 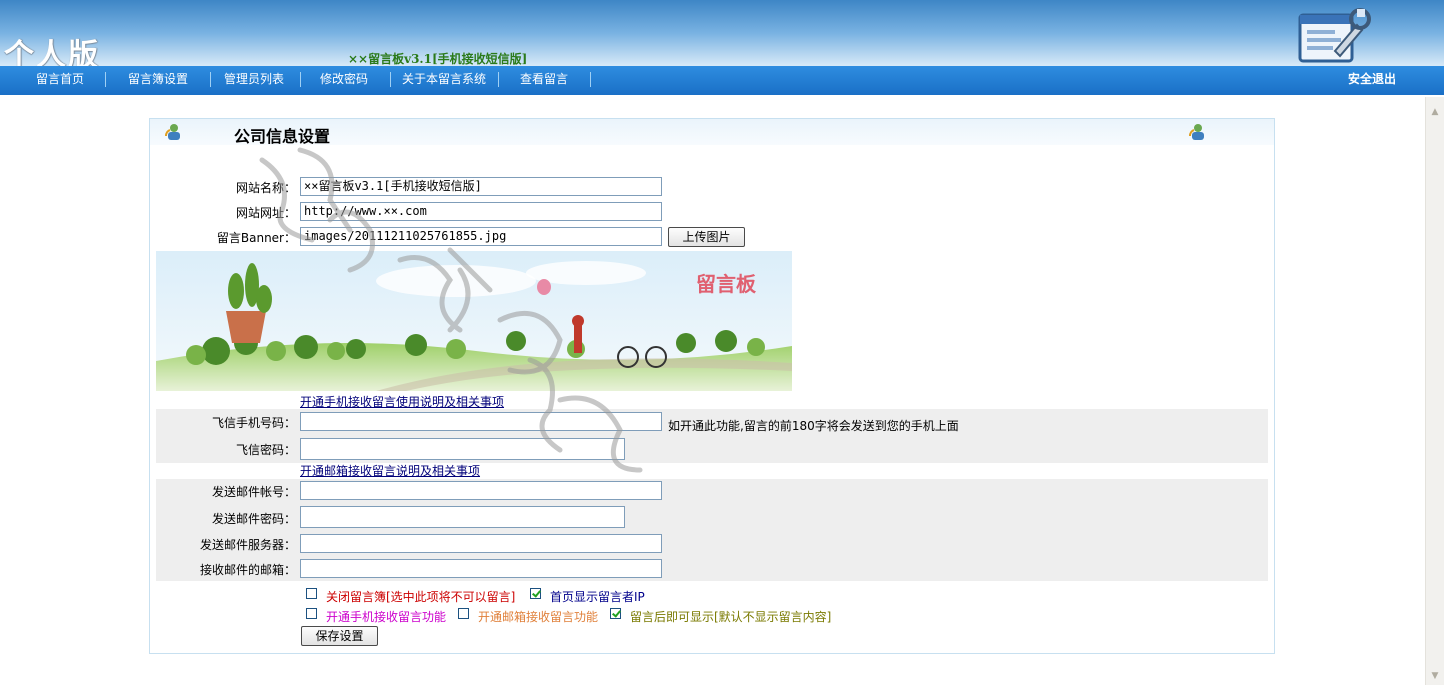 What do you see at coordinates (462, 517) in the screenshot?
I see `send-password-input` at bounding box center [462, 517].